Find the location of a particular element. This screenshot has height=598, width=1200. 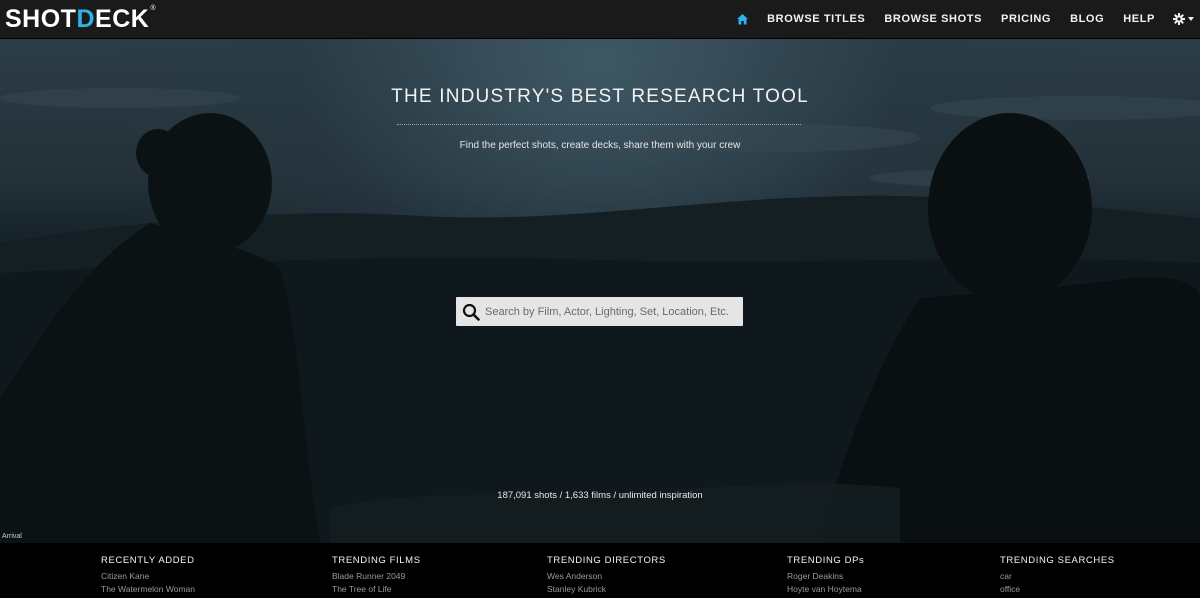

gear-icon is located at coordinates (1179, 19).